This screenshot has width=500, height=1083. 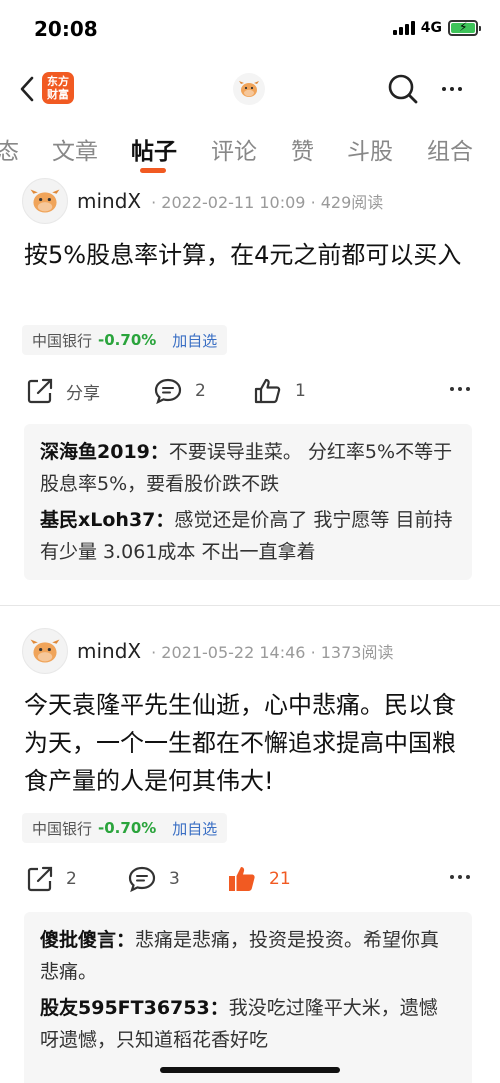 I want to click on comment-count: 3, so click(x=174, y=879).